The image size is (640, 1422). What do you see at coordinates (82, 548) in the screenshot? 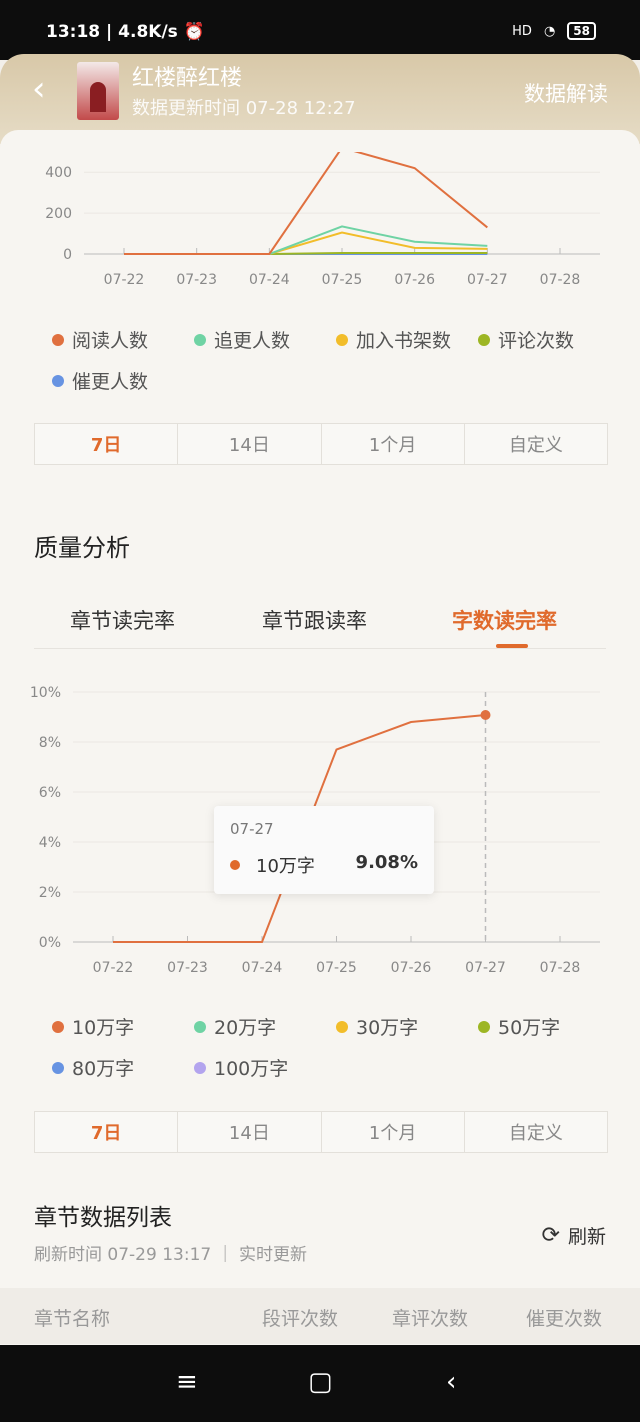
I see `quality-title: 质量分析` at bounding box center [82, 548].